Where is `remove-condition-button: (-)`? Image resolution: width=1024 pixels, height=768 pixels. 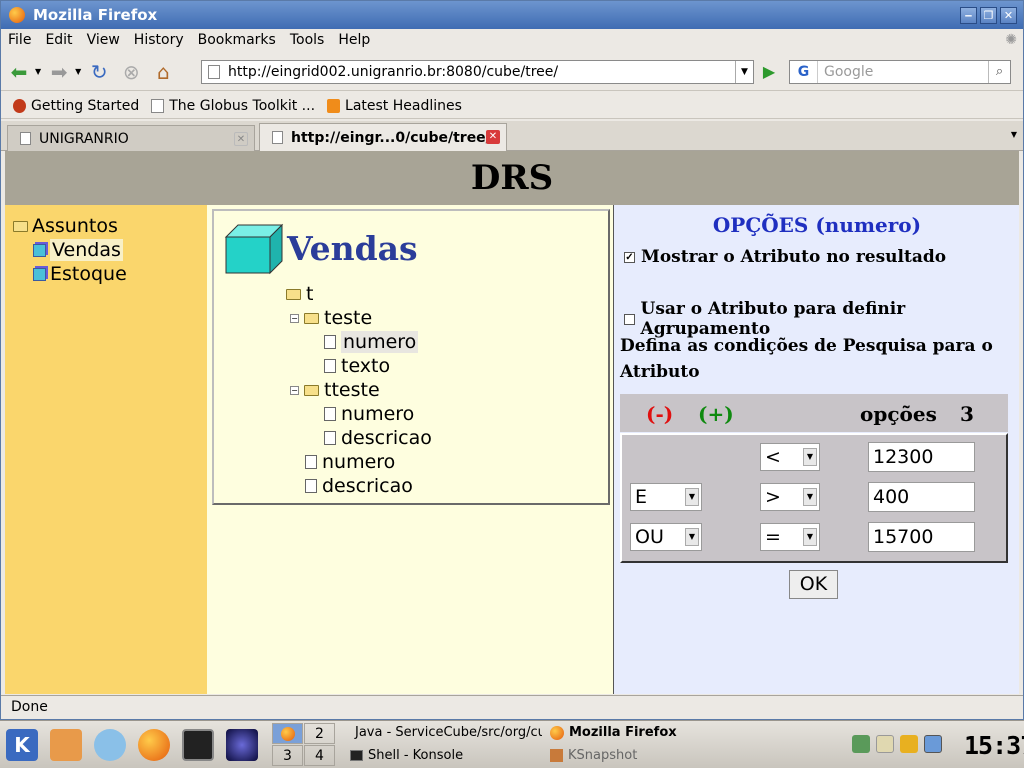 remove-condition-button: (-) is located at coordinates (659, 414).